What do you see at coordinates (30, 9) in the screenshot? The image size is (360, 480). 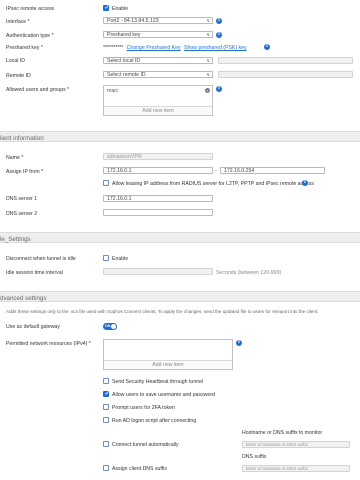 I see `ipsec-remote-access-label: IPsec remote access` at bounding box center [30, 9].